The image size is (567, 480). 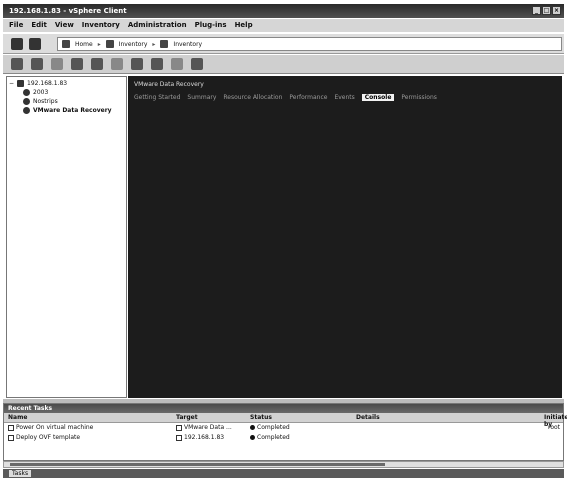 I want to click on task-name: Deploy OVF template, so click(x=48, y=437).